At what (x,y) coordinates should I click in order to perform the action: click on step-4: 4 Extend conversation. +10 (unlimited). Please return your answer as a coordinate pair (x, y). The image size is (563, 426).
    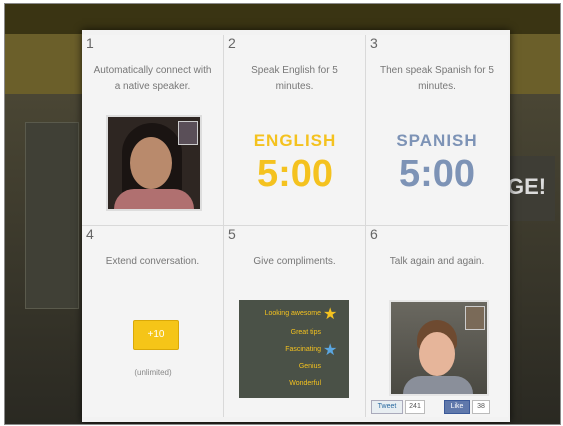
    Looking at the image, I should click on (153, 321).